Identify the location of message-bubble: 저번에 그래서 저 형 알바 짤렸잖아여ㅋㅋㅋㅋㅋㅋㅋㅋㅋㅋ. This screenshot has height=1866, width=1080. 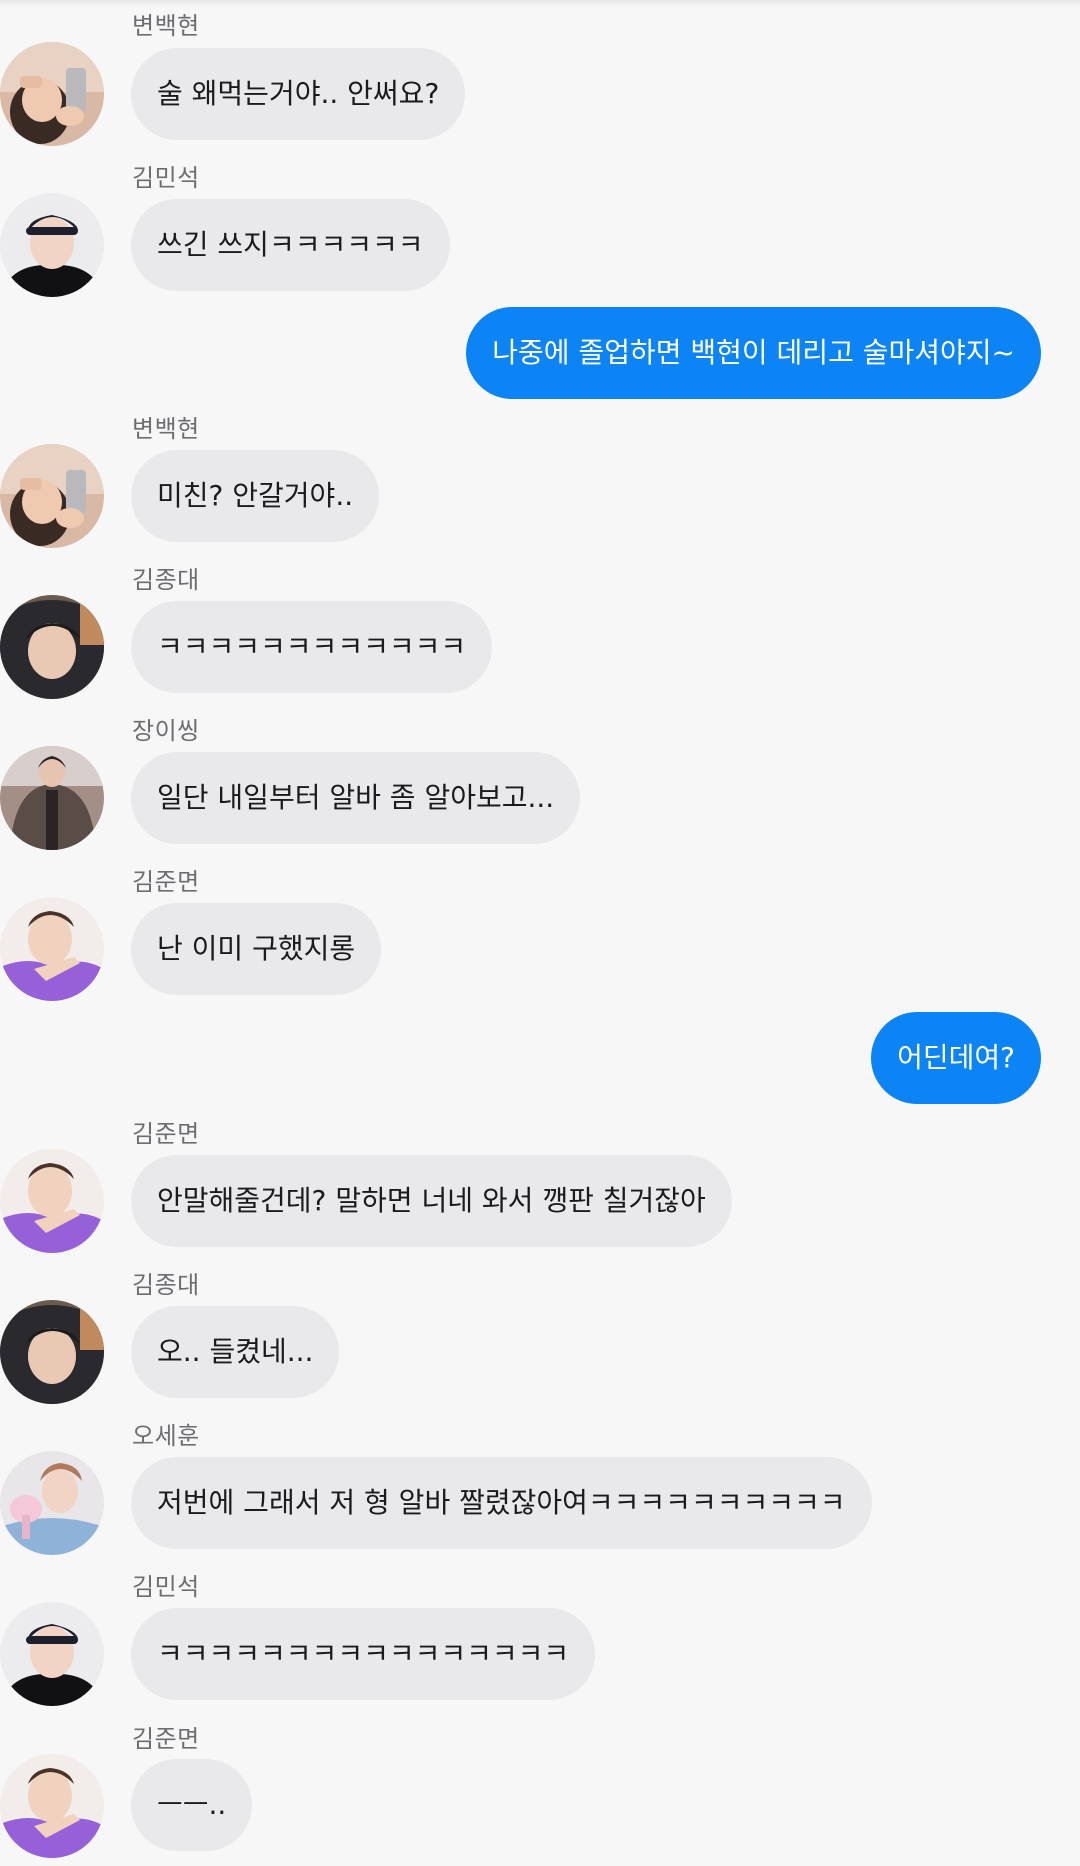
(501, 1503).